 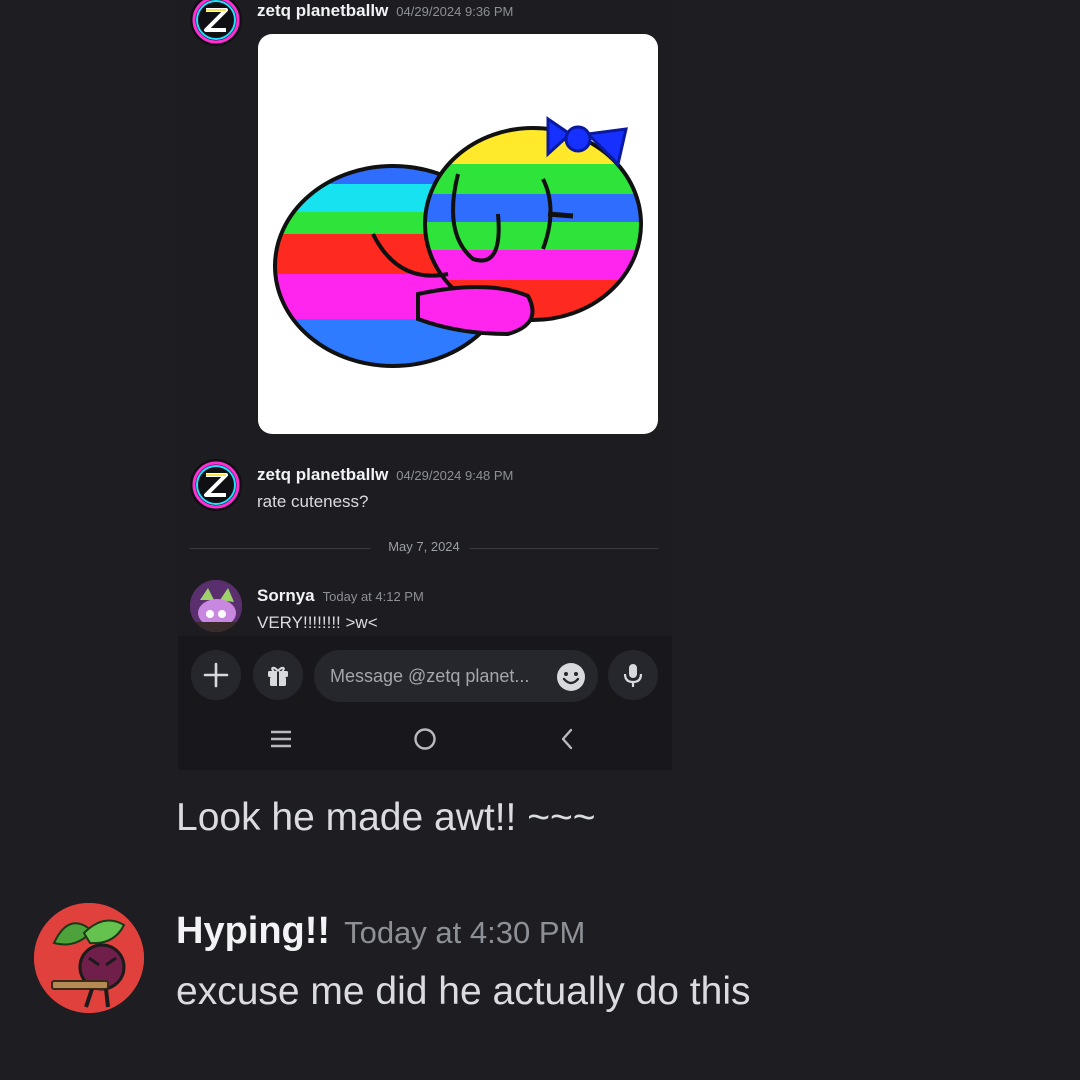 What do you see at coordinates (463, 991) in the screenshot?
I see `message-text: excuse me did he actually do this` at bounding box center [463, 991].